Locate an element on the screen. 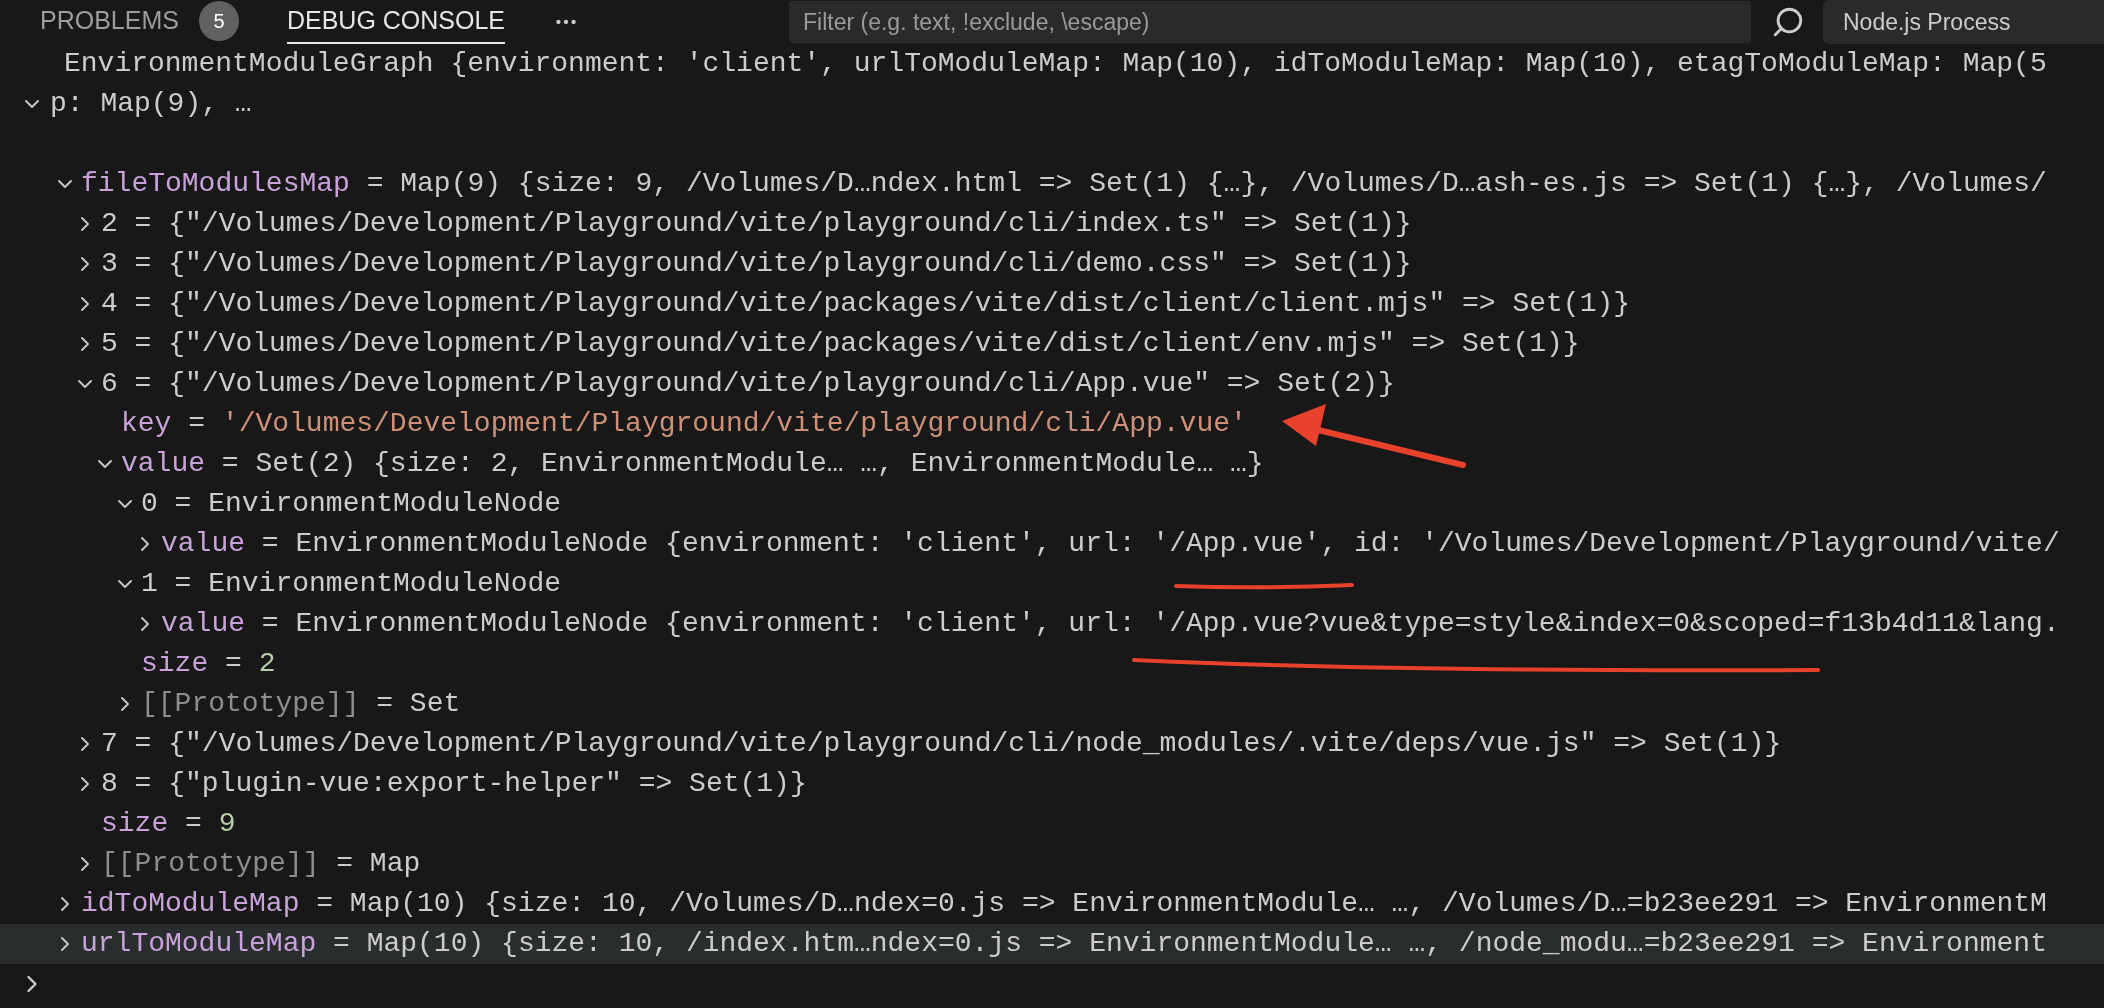  tree-item: value = EnvironmentModuleNode {environment: 'client', url: '/App.vue?vue&type=style&index=0&scoped=f13b4d11&lang. is located at coordinates (1052, 624).